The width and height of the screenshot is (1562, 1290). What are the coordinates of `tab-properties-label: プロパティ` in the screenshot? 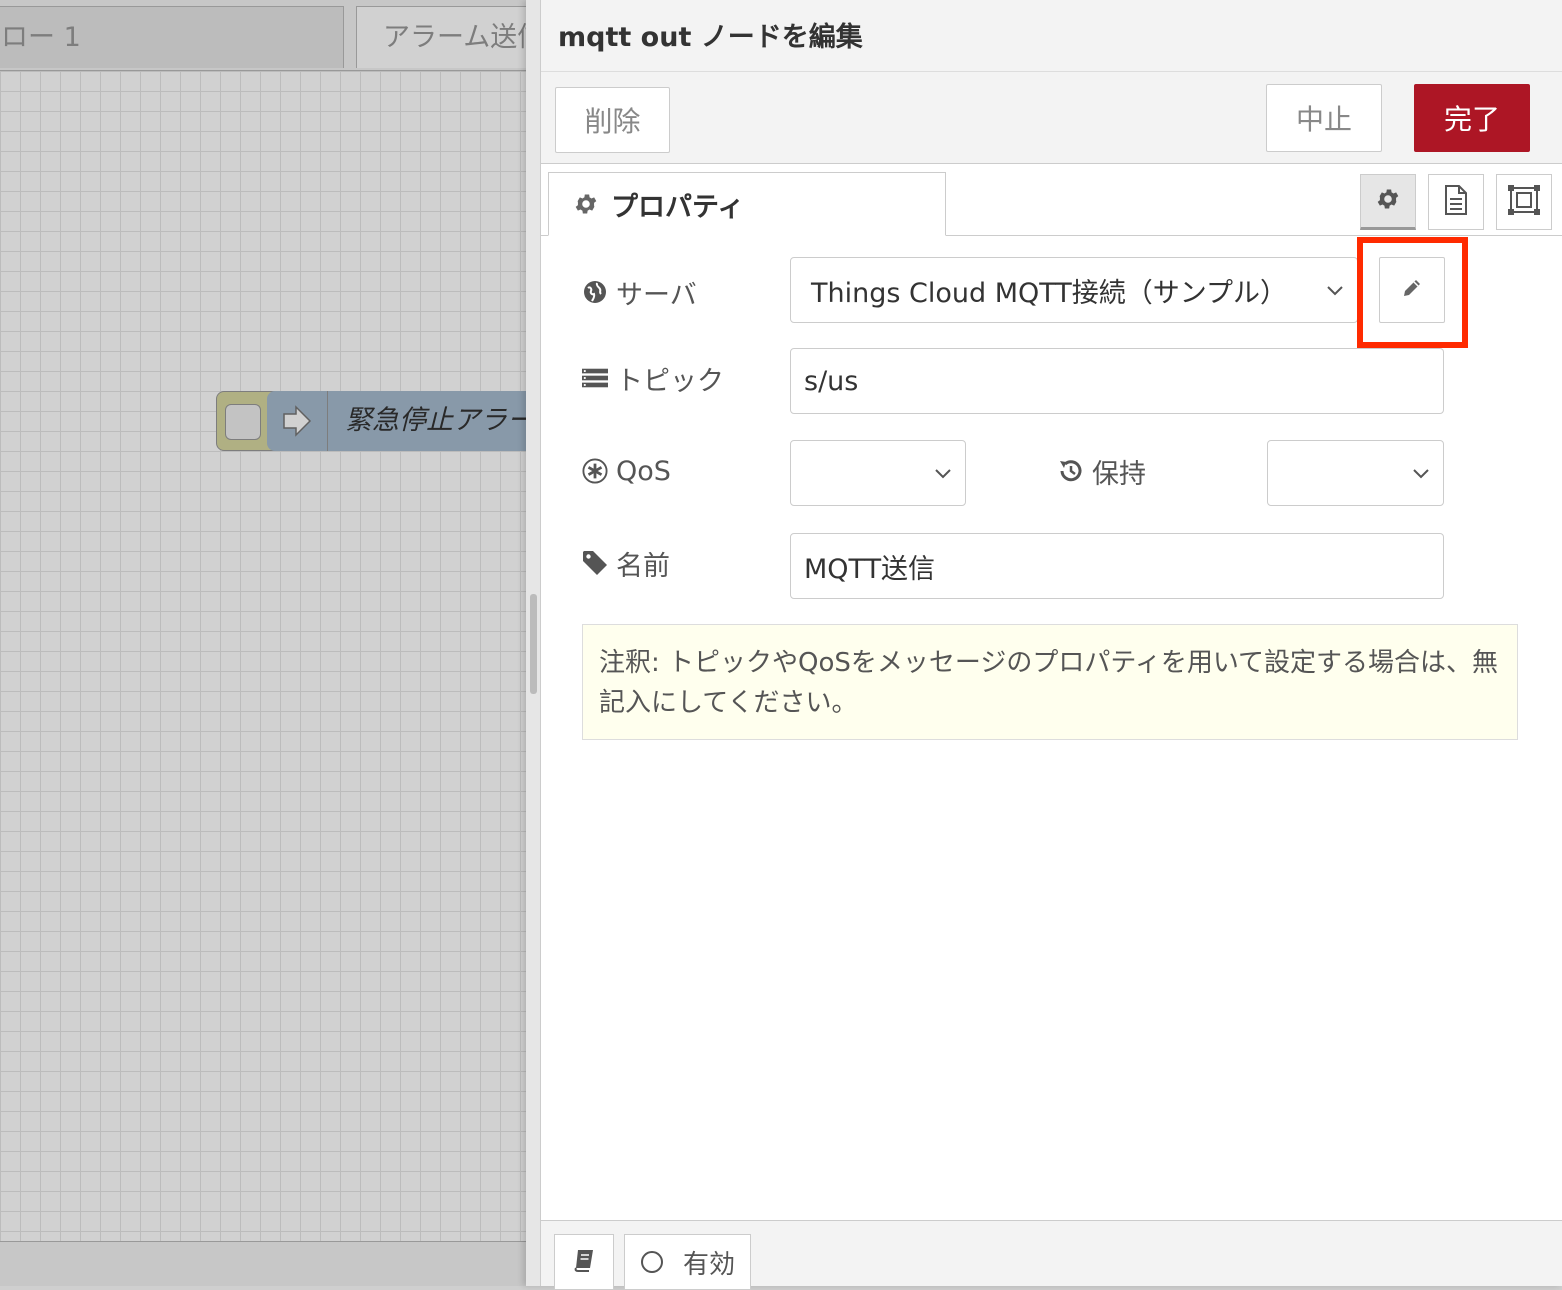 It's located at (678, 207).